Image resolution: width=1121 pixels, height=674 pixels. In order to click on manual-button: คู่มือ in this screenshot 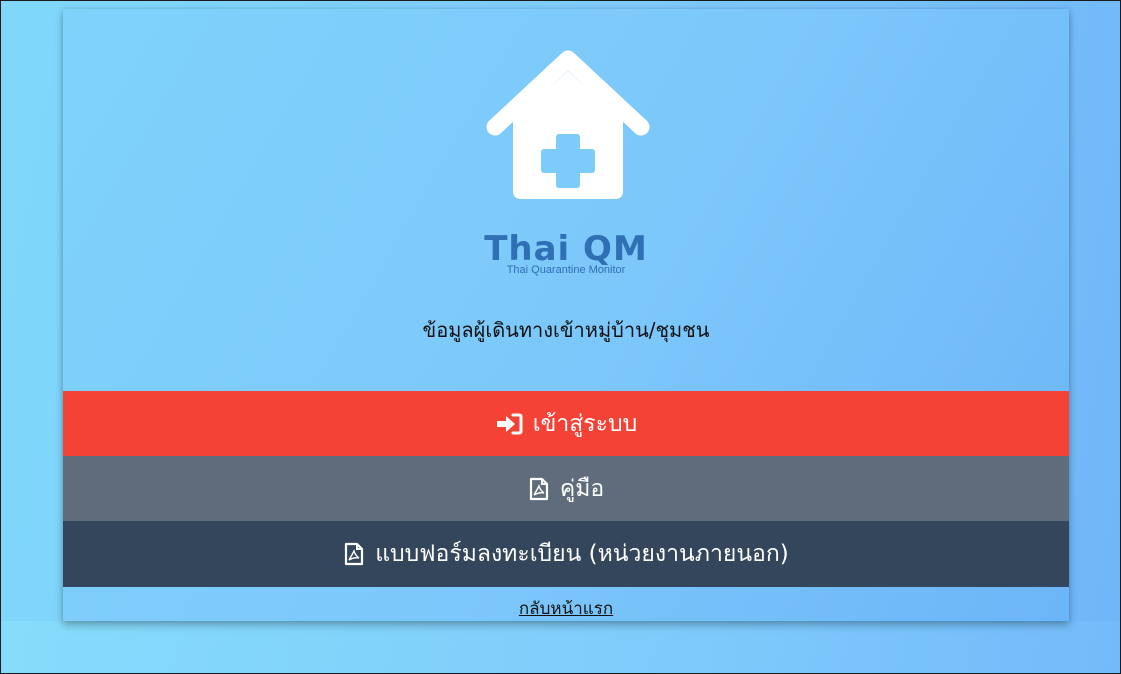, I will do `click(566, 488)`.